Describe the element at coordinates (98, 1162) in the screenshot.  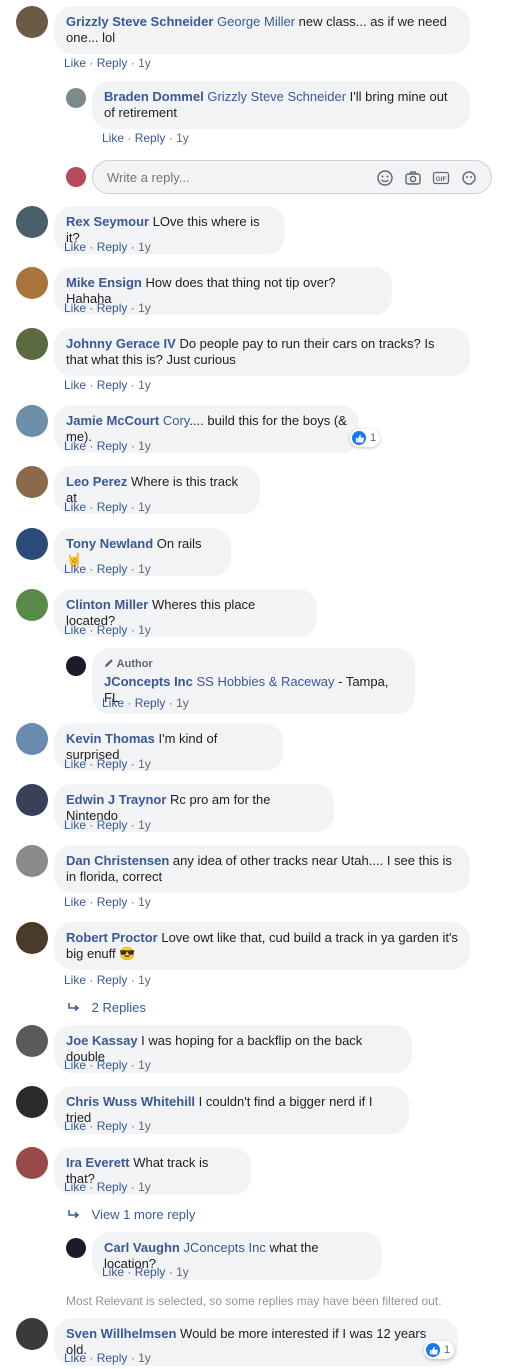
I see `commenter-name: Ira Everett` at that location.